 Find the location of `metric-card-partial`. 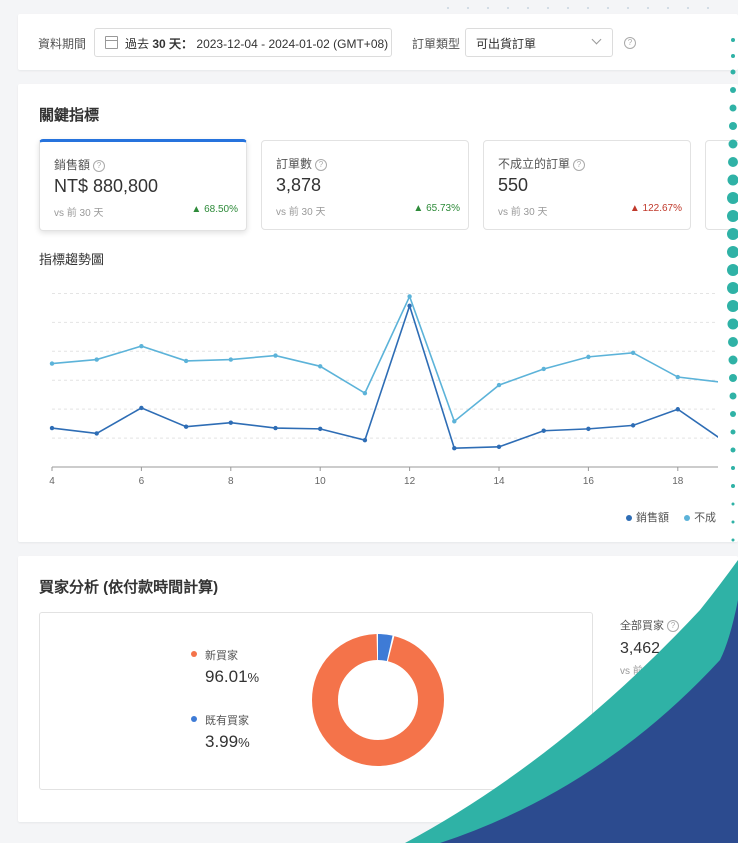

metric-card-partial is located at coordinates (721, 185).